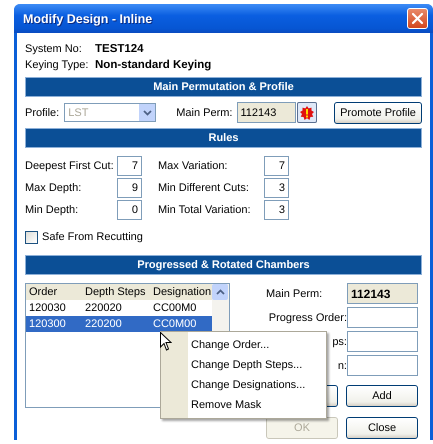 This screenshot has width=433, height=444. I want to click on field-label: Min Different Cuts:, so click(204, 188).